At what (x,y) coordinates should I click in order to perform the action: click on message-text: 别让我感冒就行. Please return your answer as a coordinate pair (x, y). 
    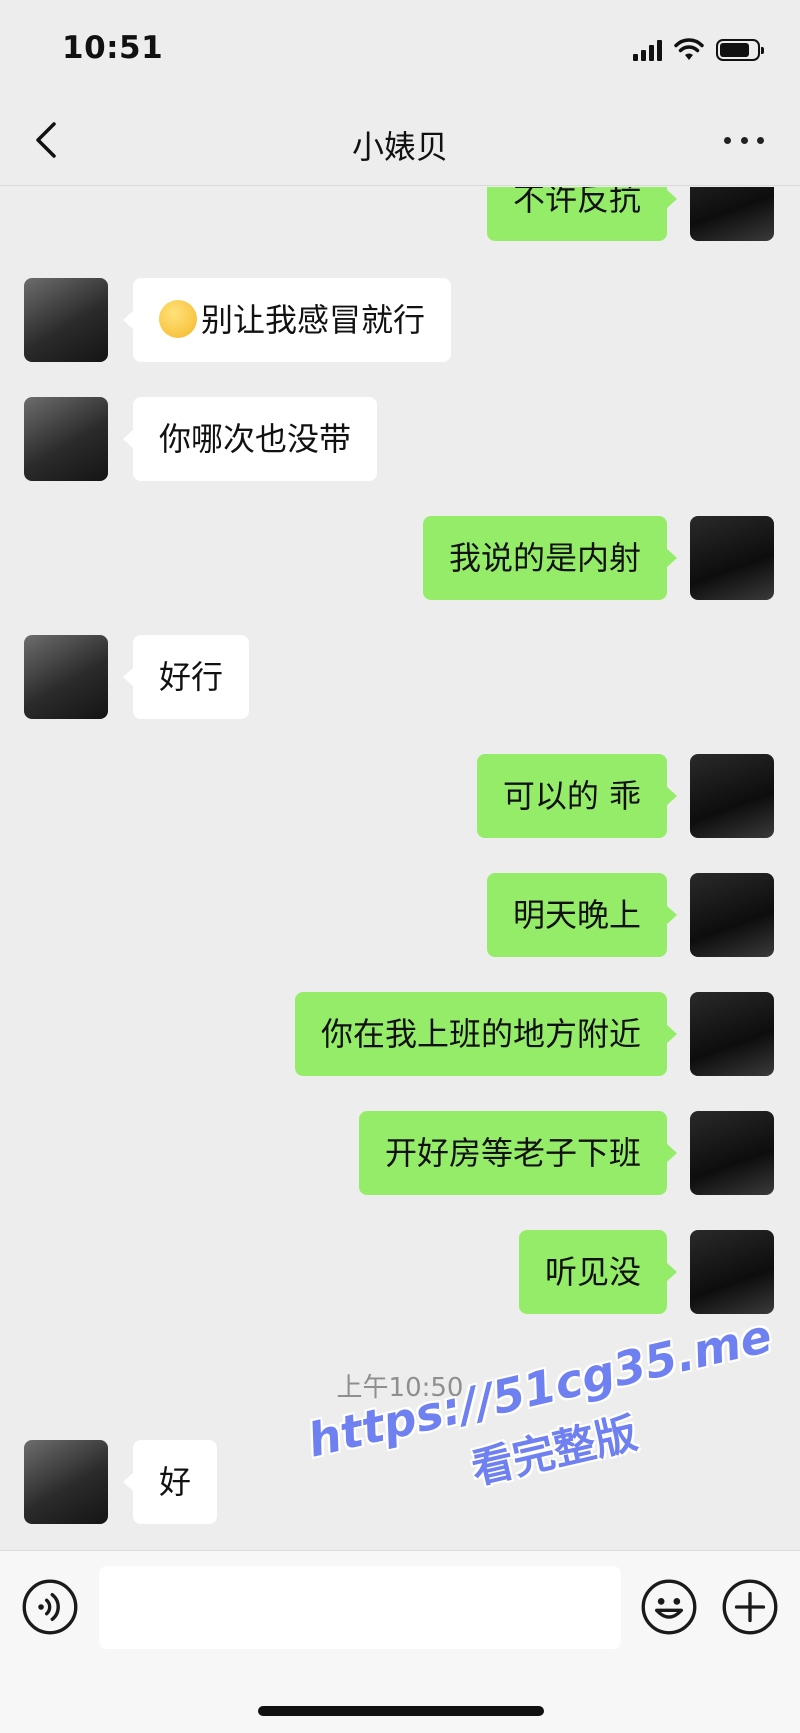
    Looking at the image, I should click on (313, 320).